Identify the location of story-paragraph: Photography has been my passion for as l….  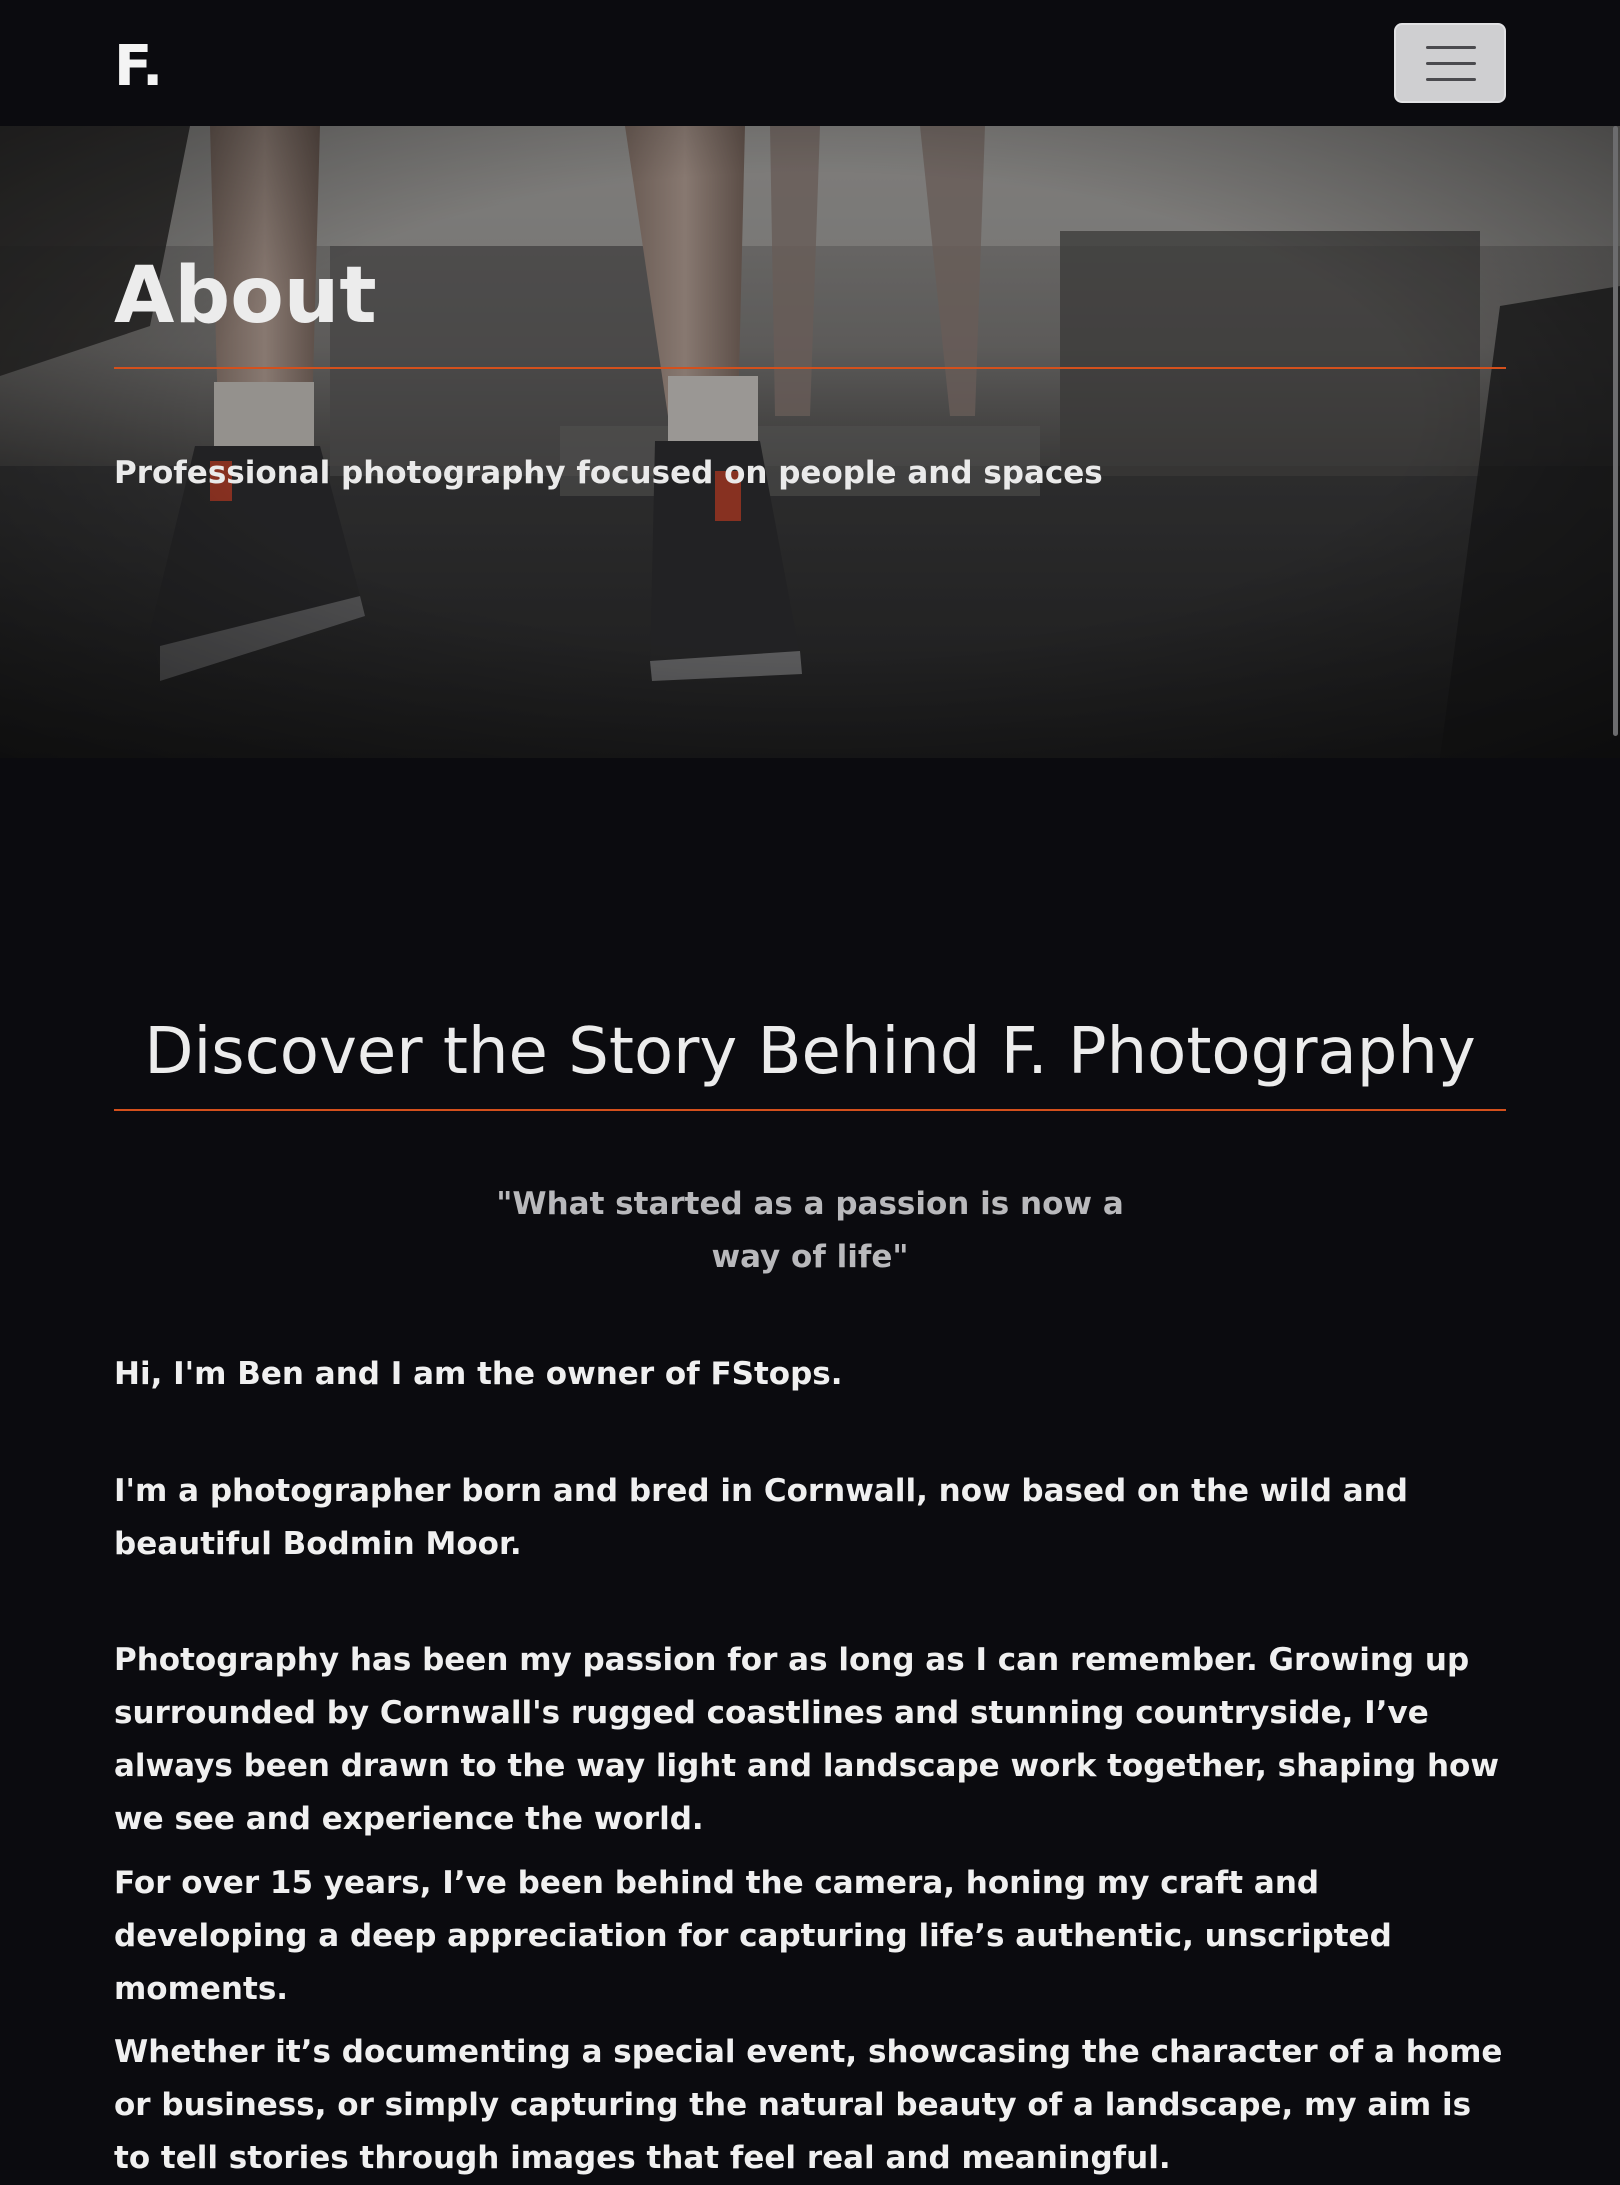
(806, 1739).